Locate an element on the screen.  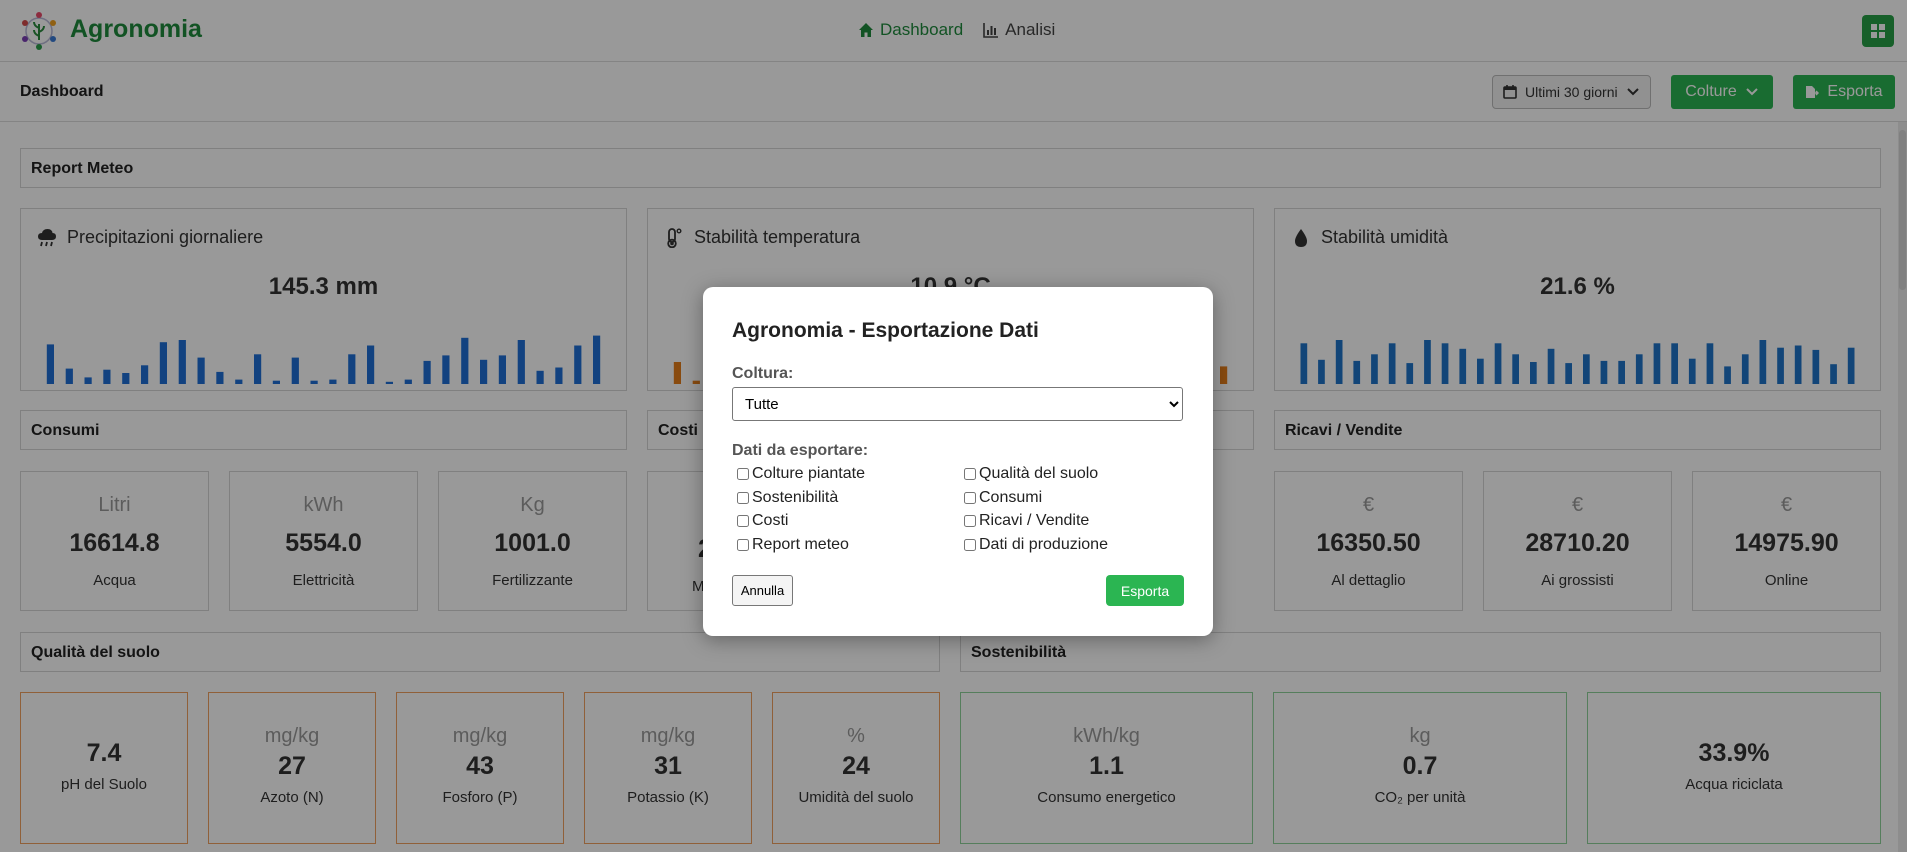
checkbox-sostenibilita: Sostenibilità is located at coordinates (787, 498).